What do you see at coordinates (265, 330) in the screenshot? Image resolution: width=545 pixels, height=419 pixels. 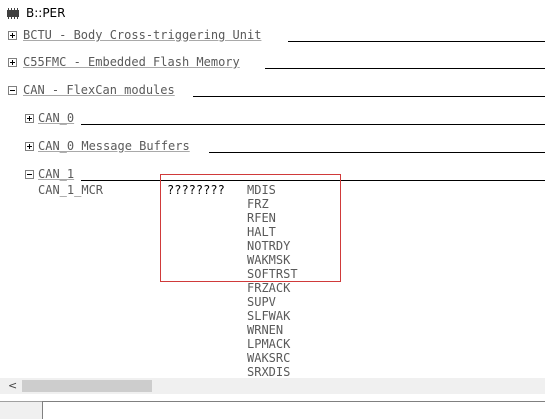 I see `register-field: WRNEN` at bounding box center [265, 330].